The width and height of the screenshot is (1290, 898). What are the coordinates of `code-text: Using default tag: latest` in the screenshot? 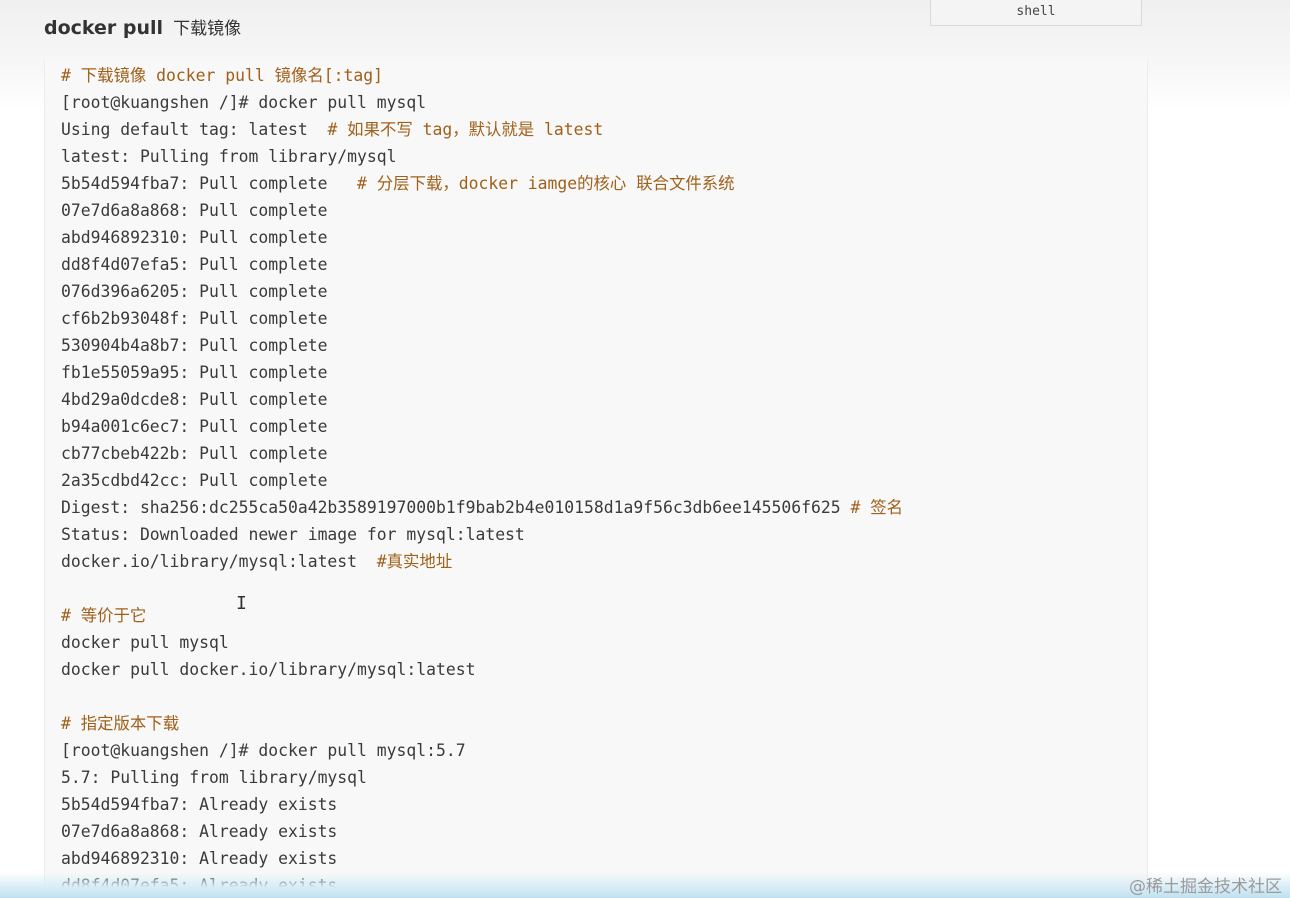 It's located at (194, 129).